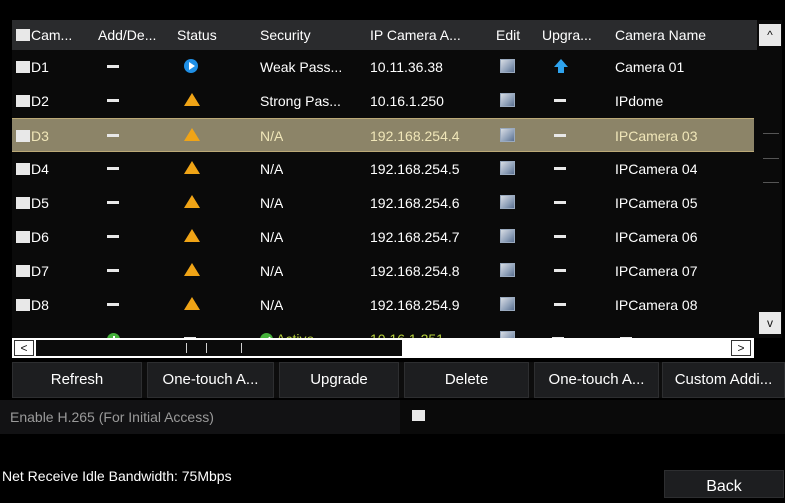  I want to click on table-row: D8 N/A 192.168.254.9 IPCamera 08, so click(383, 305).